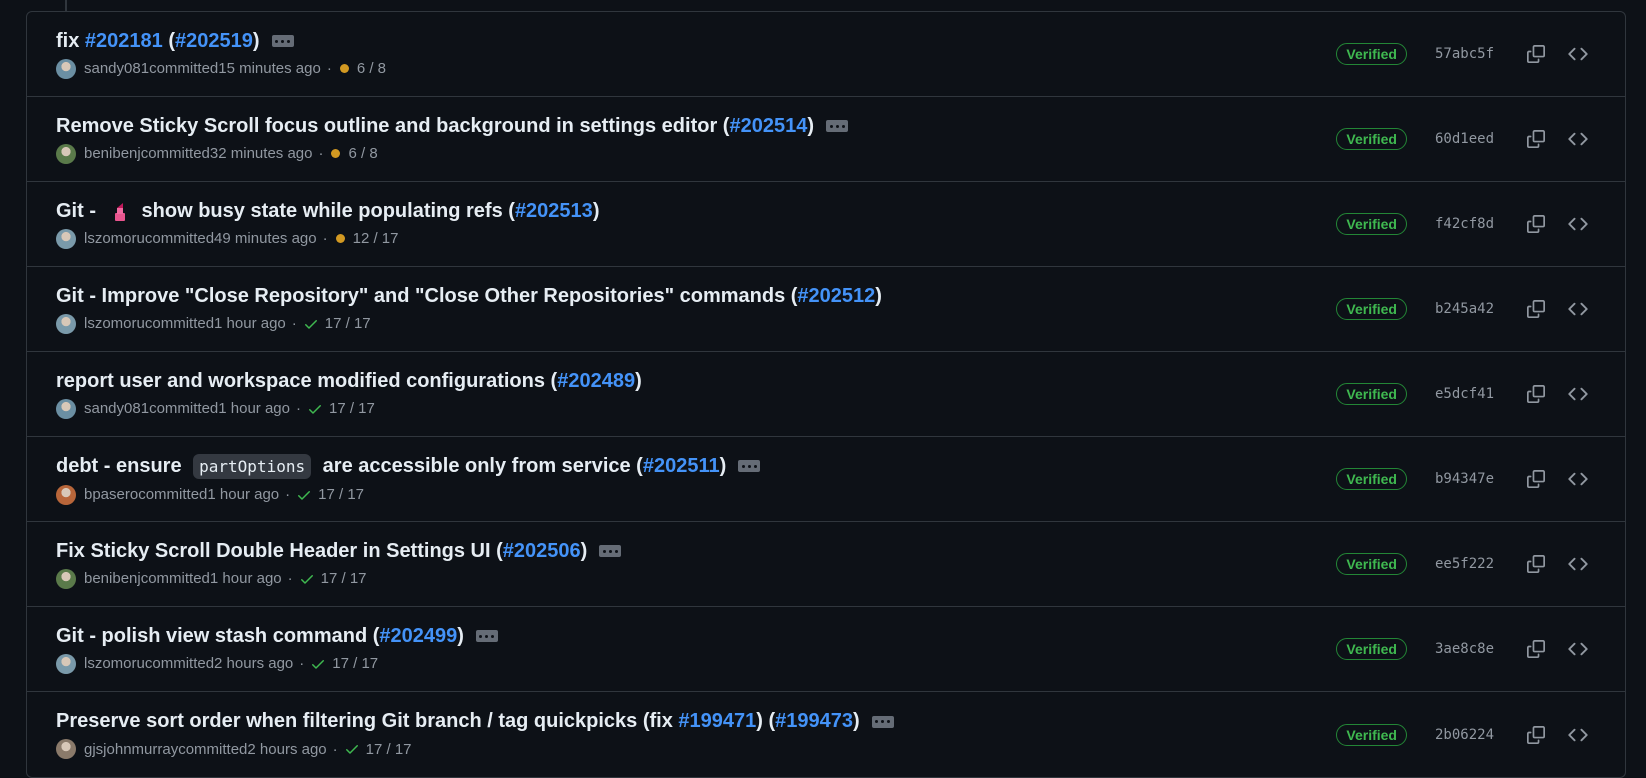  Describe the element at coordinates (269, 68) in the screenshot. I see `commit-time: 15 minutes ago` at that location.